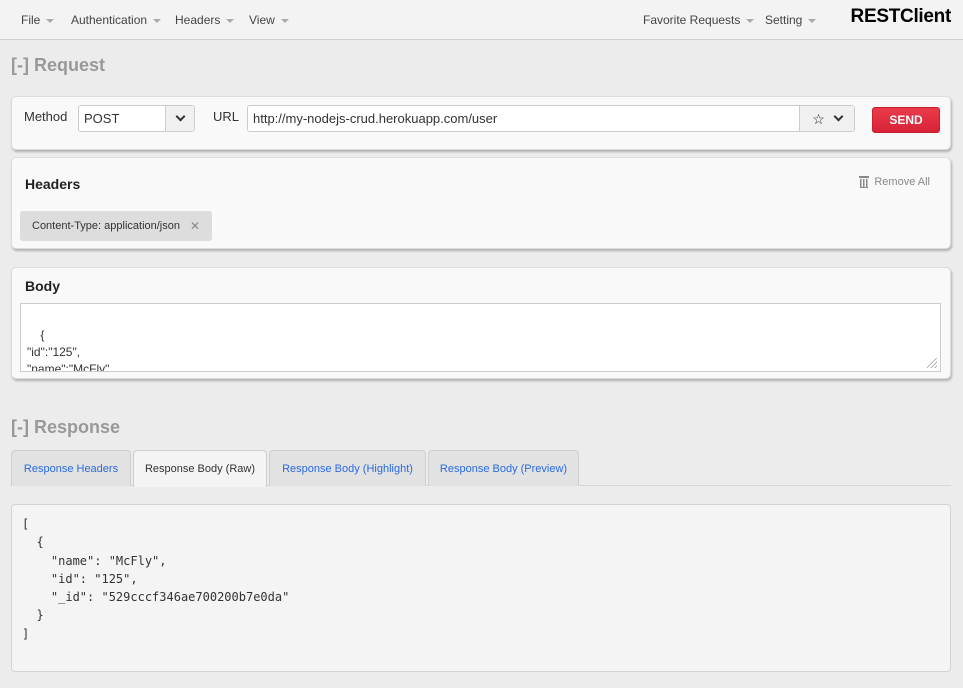 This screenshot has width=963, height=688. I want to click on url-label: URL, so click(226, 116).